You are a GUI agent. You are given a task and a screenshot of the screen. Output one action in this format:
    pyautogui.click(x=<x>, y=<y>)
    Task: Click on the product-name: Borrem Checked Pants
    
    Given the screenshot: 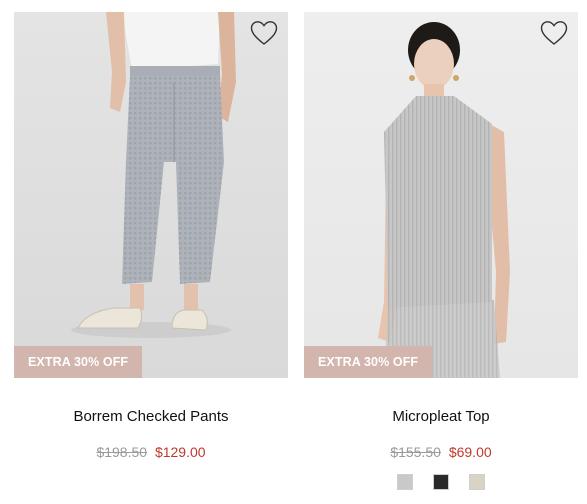 What is the action you would take?
    pyautogui.click(x=151, y=417)
    